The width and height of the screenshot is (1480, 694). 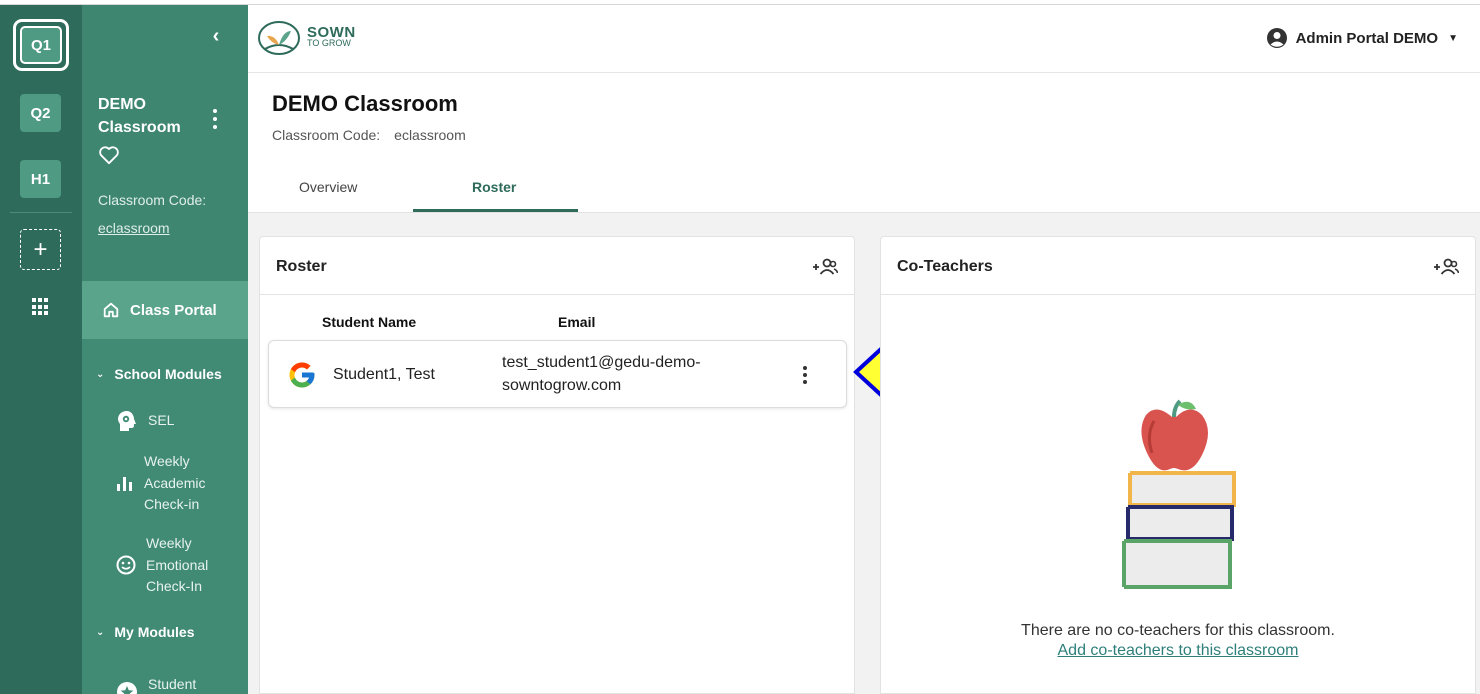 I want to click on favorite-heart-icon, so click(x=109, y=157).